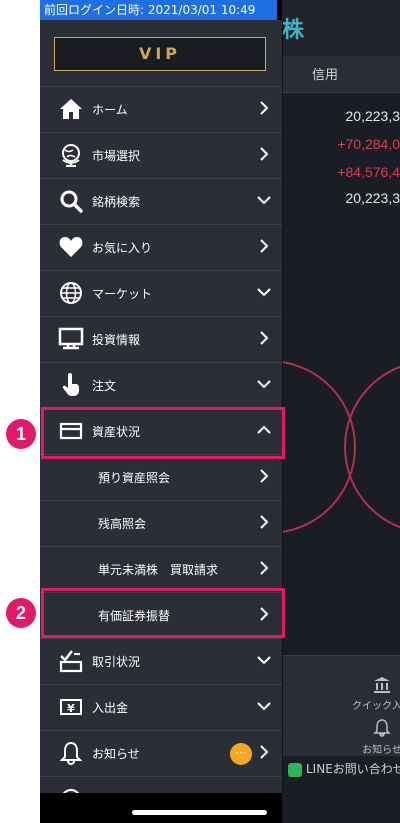 Image resolution: width=400 pixels, height=823 pixels. Describe the element at coordinates (116, 662) in the screenshot. I see `menu-label: 取引状況` at that location.